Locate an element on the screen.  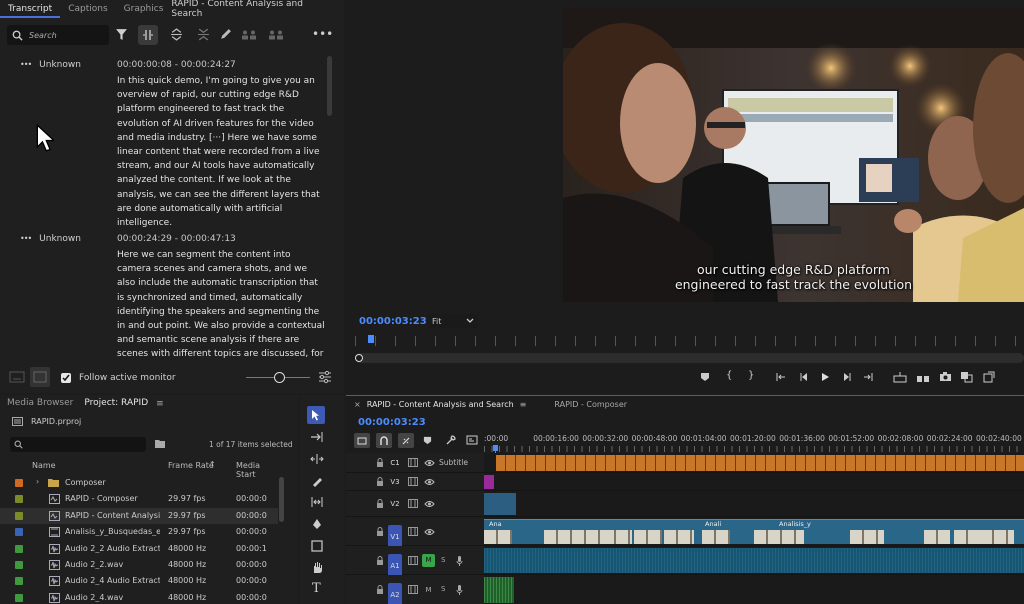
follow-checkbox is located at coordinates (66, 378).